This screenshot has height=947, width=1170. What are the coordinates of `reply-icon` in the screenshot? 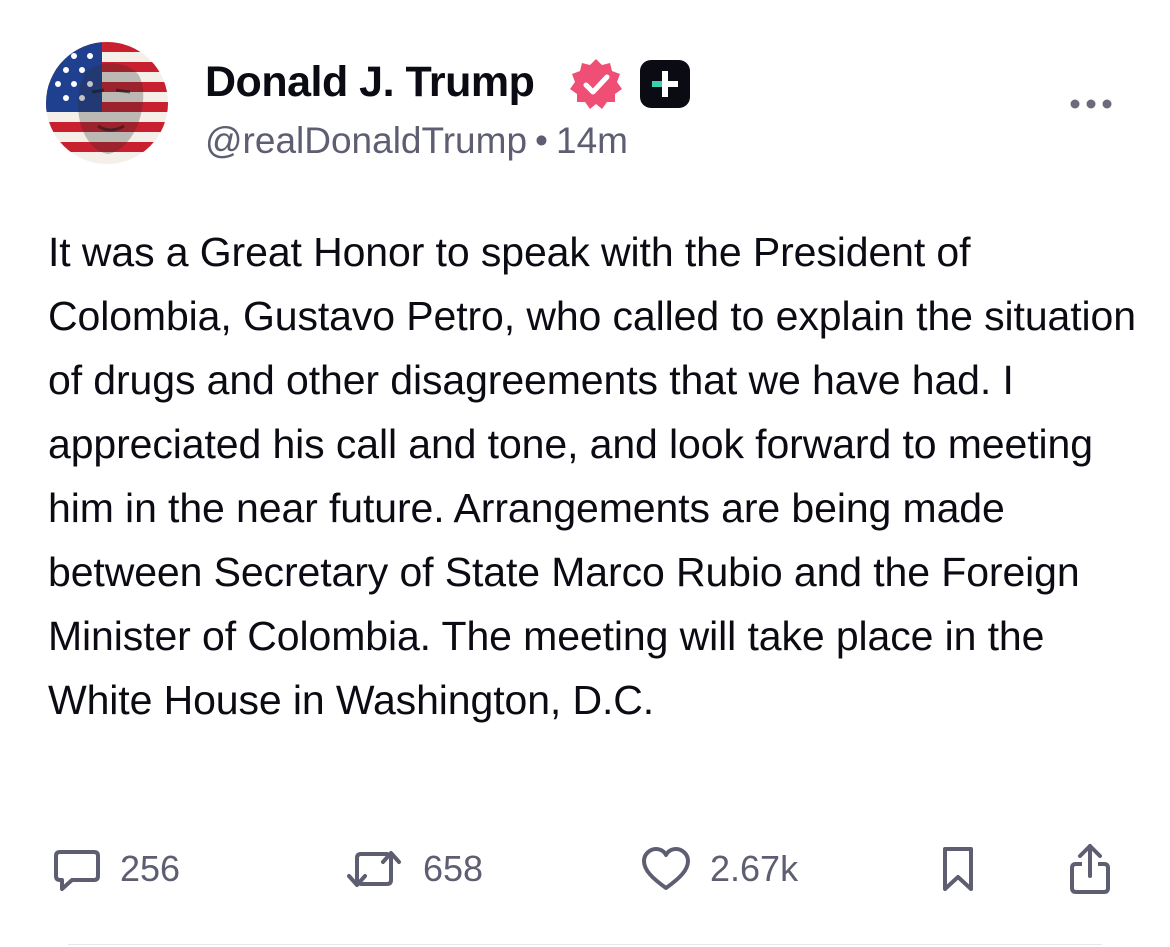 It's located at (77, 870).